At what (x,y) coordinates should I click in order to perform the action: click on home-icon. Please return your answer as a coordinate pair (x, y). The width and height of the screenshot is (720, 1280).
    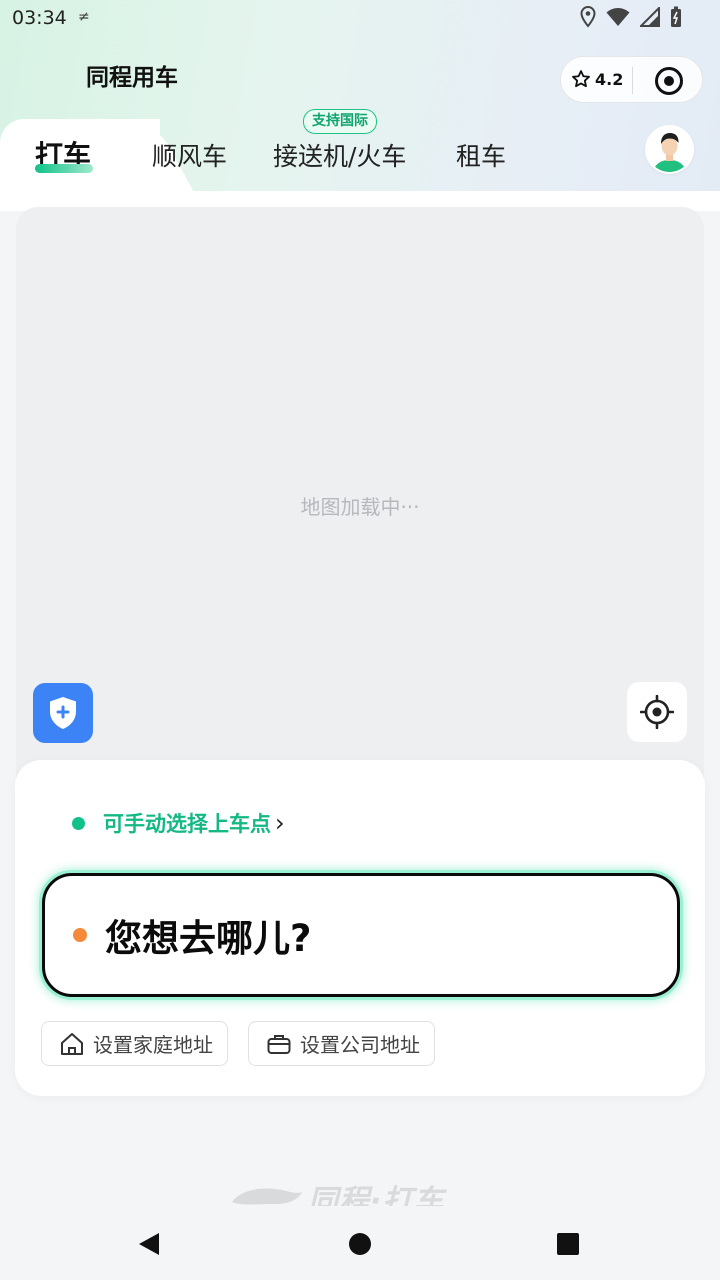
    Looking at the image, I should click on (72, 1043).